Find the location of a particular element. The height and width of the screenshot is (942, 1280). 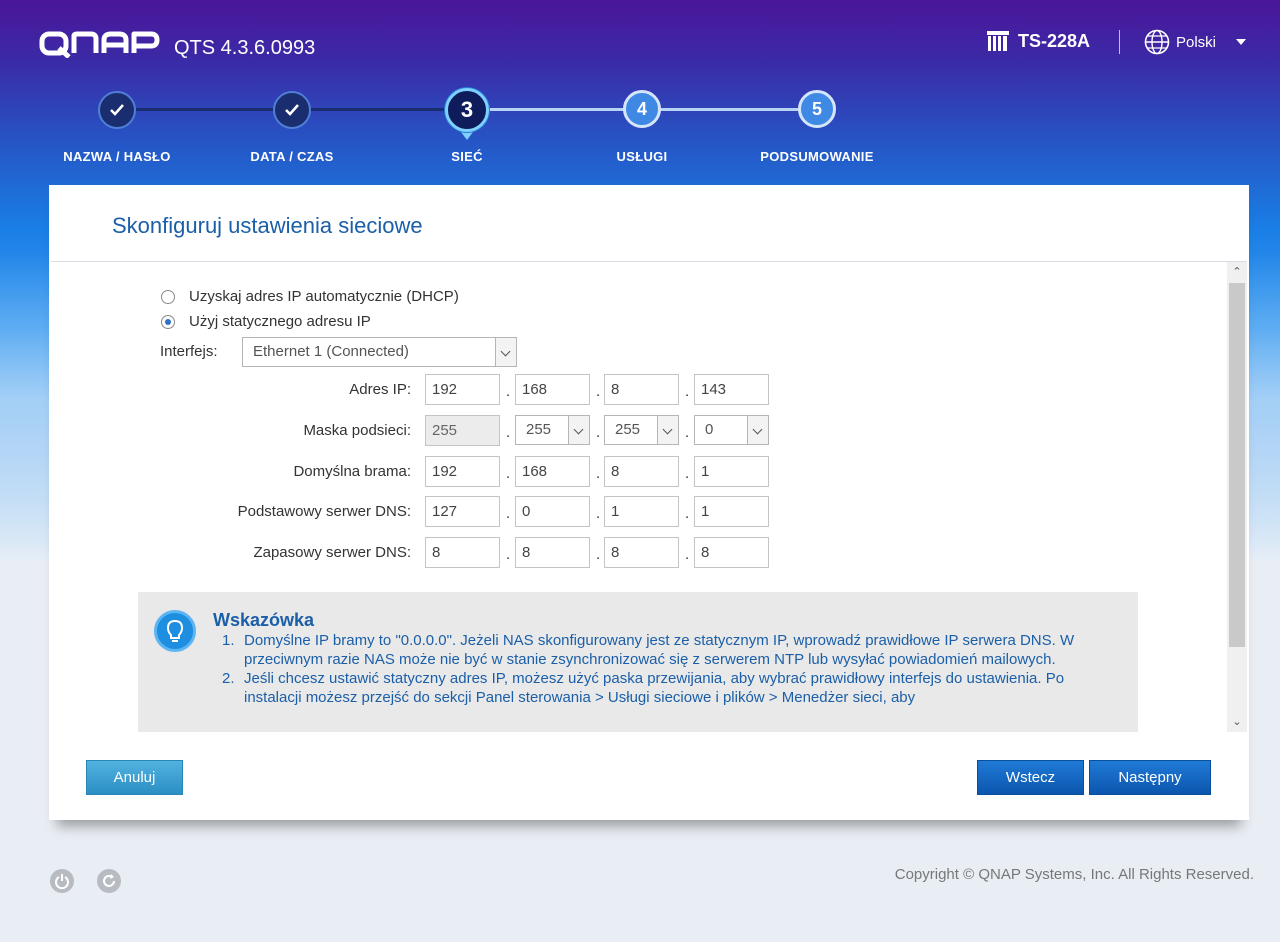

hint-title: Wskazówka is located at coordinates (264, 620).